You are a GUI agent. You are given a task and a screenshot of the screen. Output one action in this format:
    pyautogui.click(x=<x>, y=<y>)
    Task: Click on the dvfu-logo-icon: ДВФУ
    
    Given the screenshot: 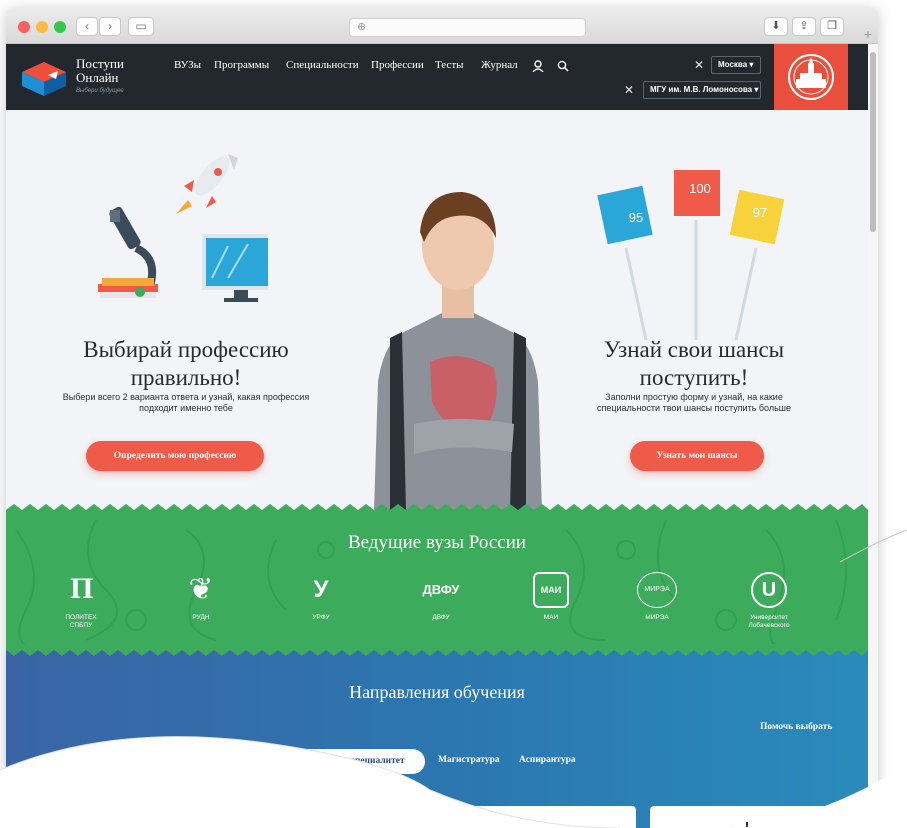 What is the action you would take?
    pyautogui.click(x=441, y=589)
    